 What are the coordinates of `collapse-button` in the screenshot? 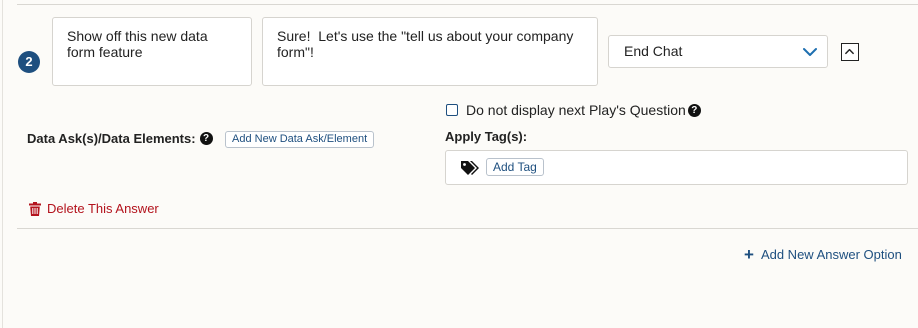 It's located at (850, 52).